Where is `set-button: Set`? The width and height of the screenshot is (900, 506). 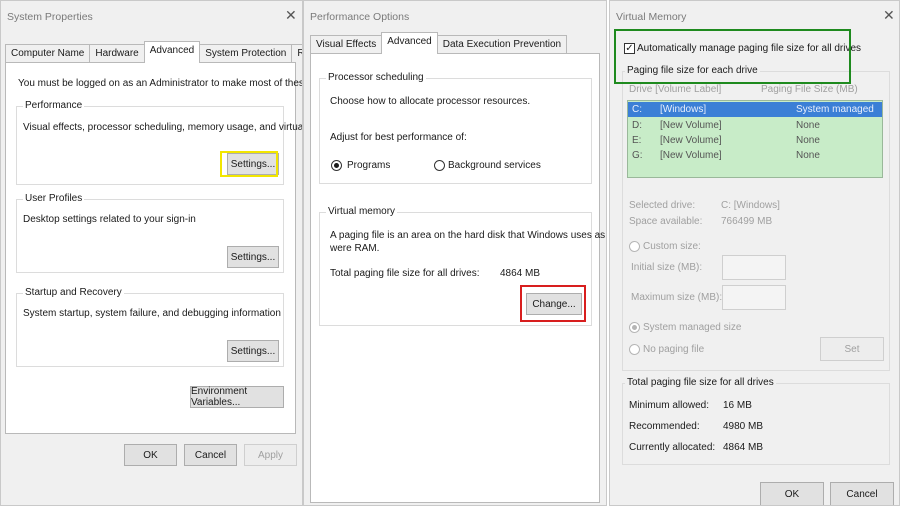
set-button: Set is located at coordinates (852, 349).